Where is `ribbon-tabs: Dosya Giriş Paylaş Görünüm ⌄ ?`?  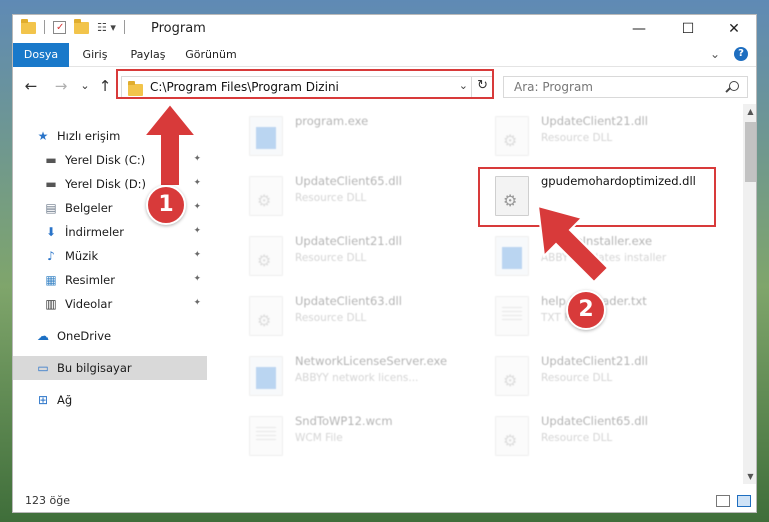
ribbon-tabs: Dosya Giriş Paylaş Görünüm ⌄ ? is located at coordinates (384, 55).